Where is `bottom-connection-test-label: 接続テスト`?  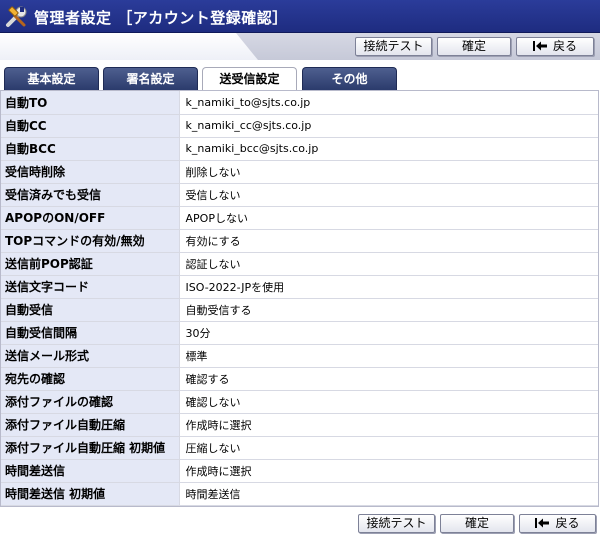 bottom-connection-test-label: 接続テスト is located at coordinates (396, 523).